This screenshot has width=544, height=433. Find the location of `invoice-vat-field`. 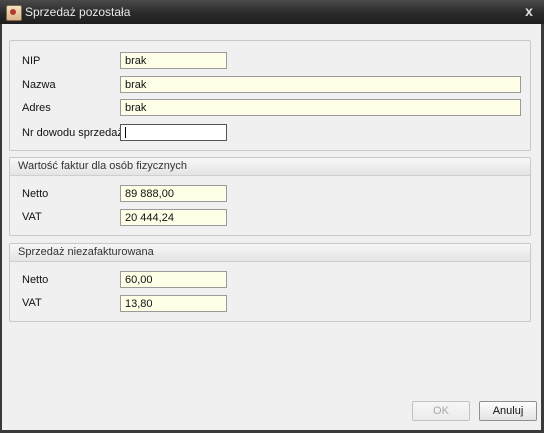

invoice-vat-field is located at coordinates (173, 217).